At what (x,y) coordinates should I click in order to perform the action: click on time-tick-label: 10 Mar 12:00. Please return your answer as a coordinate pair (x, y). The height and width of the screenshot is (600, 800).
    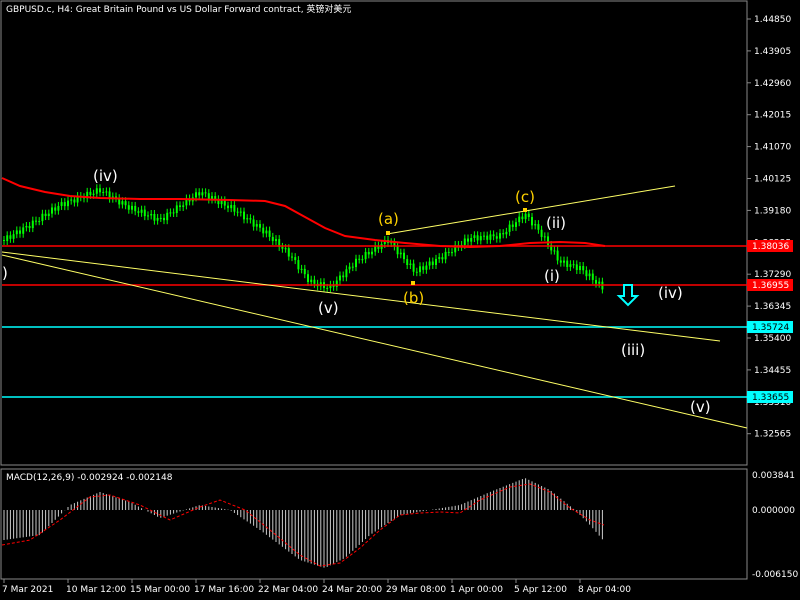
    Looking at the image, I should click on (96, 590).